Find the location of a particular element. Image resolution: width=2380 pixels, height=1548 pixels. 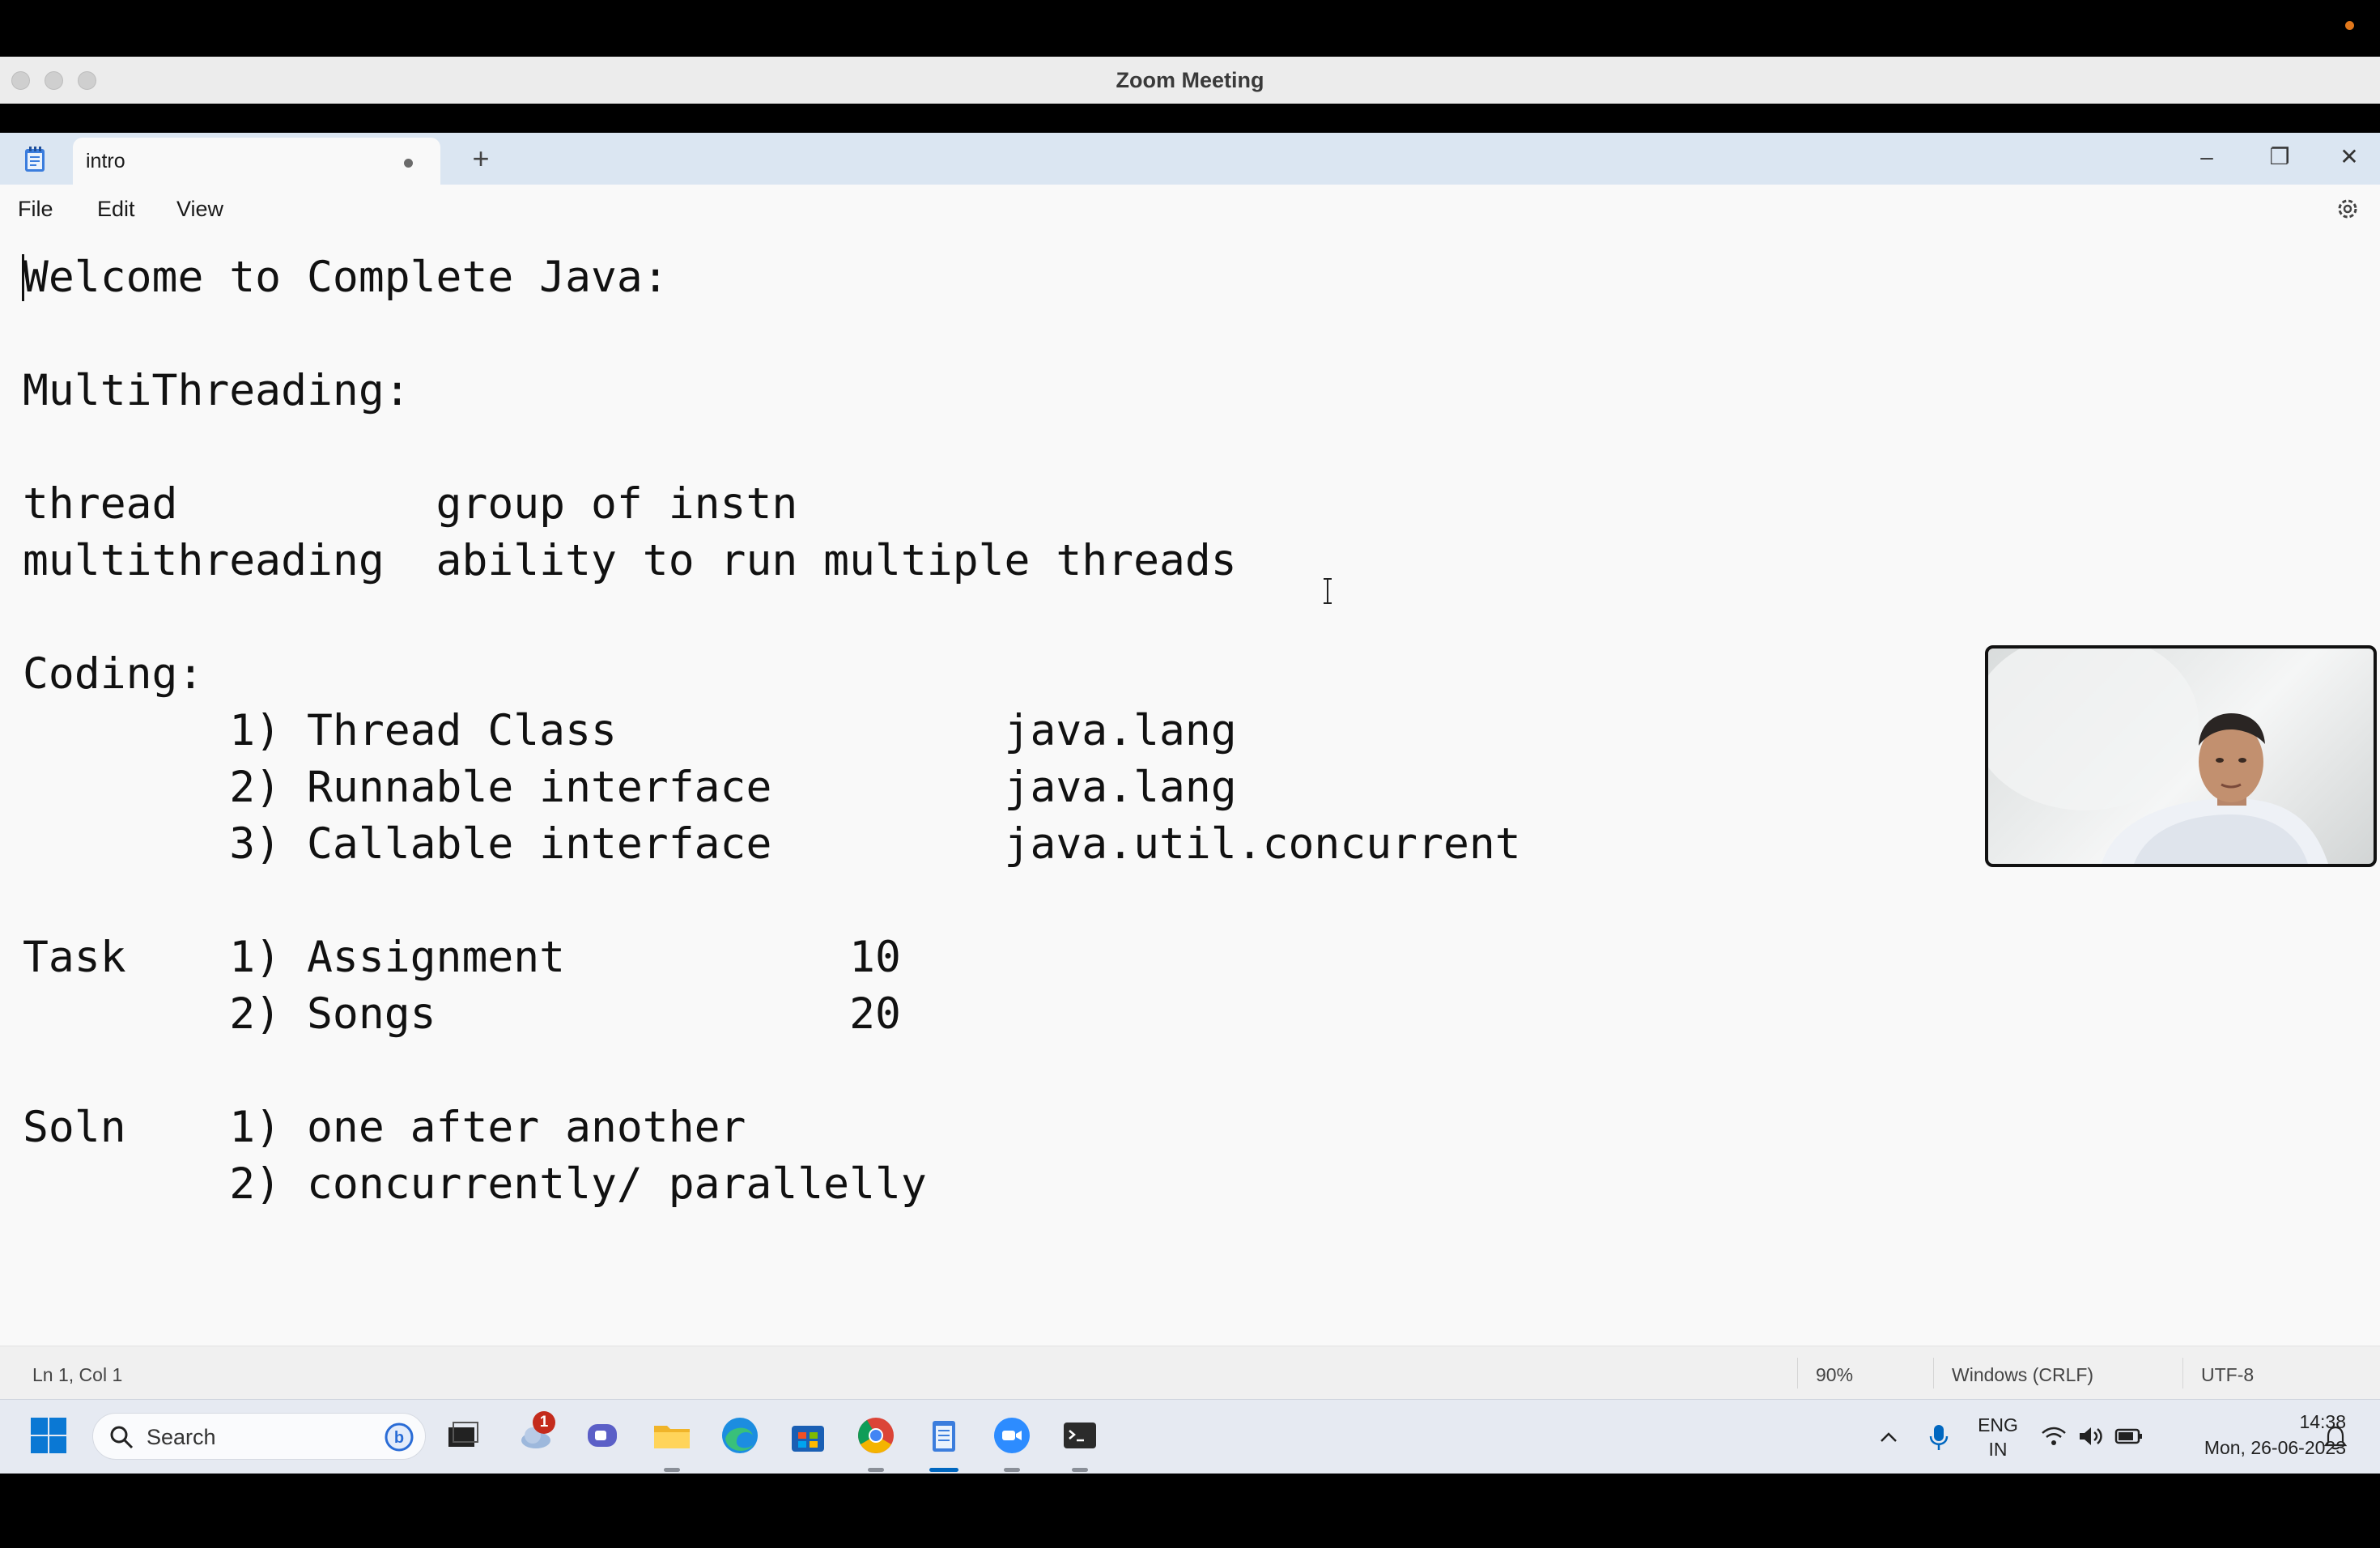

zoom-window-title: Zoom Meeting is located at coordinates (1190, 80).